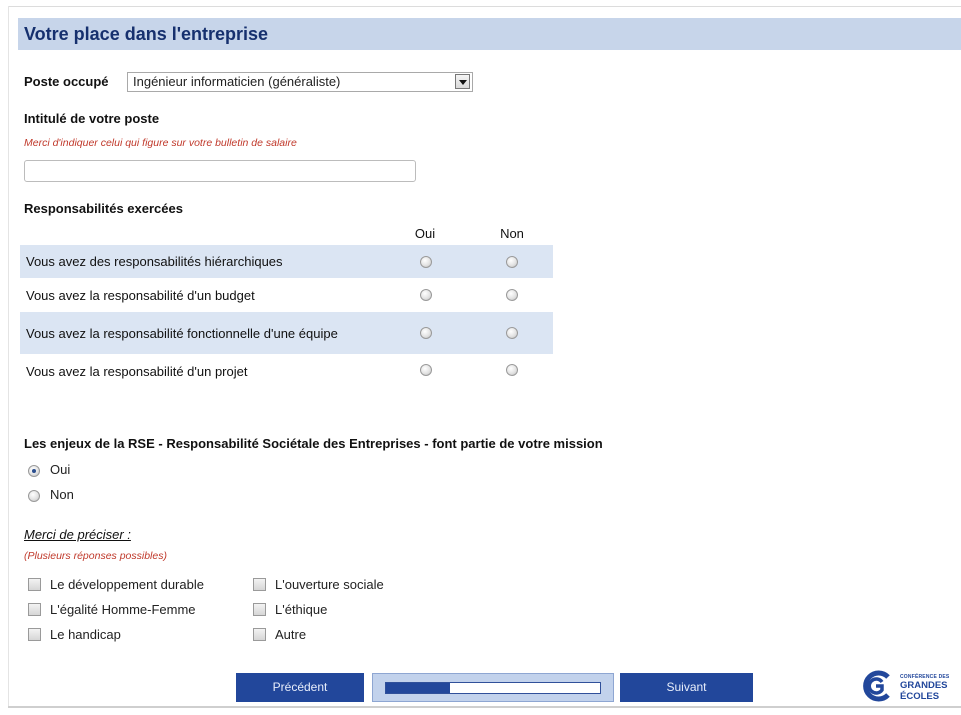 The image size is (961, 715). I want to click on next-button: Suivant, so click(686, 687).